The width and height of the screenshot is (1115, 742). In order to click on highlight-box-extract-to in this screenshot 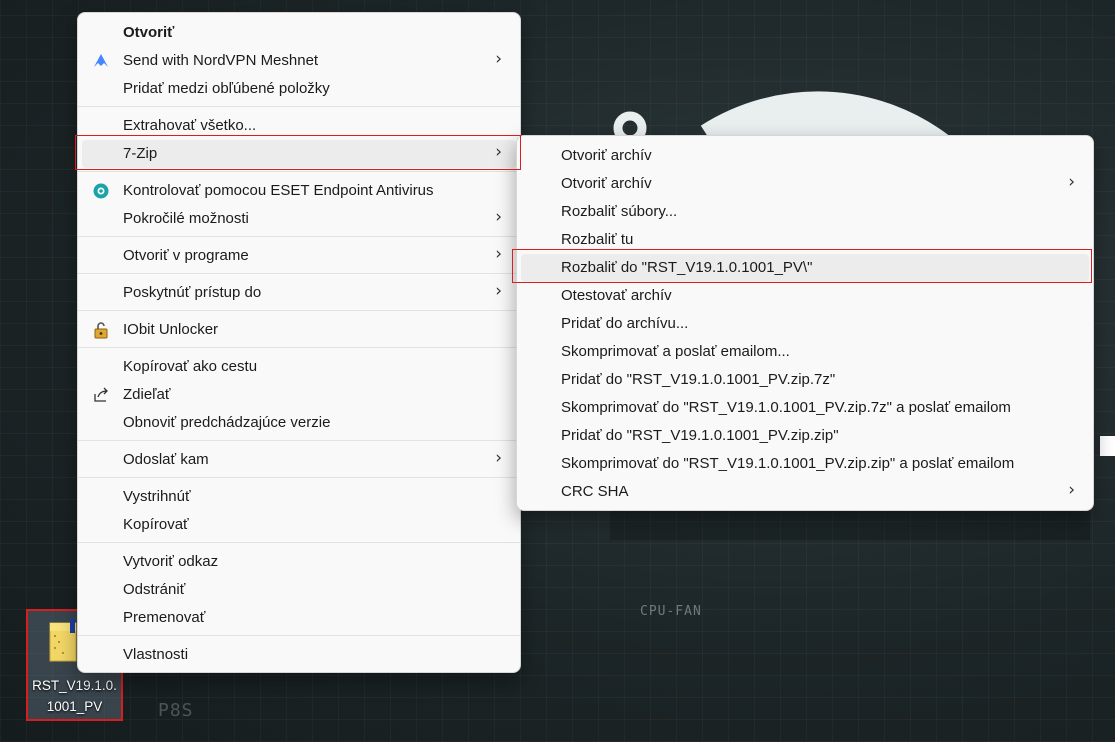, I will do `click(802, 266)`.